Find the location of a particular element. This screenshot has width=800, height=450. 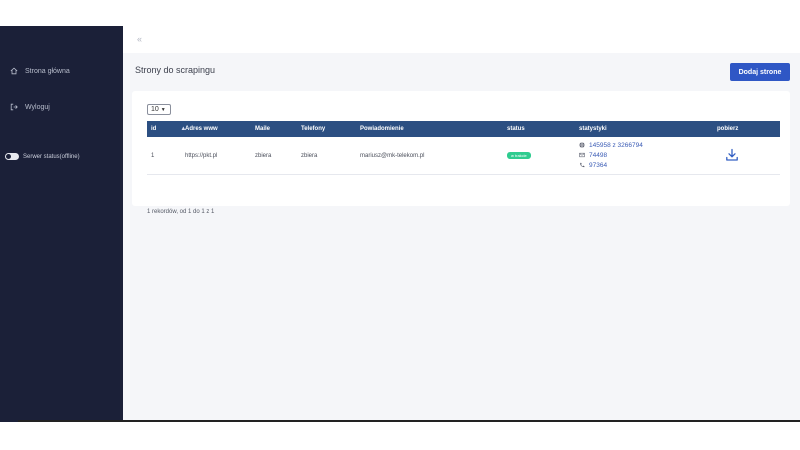

table-footer-info: 1 rekordów, od 1 do 1 z 1 is located at coordinates (181, 212).